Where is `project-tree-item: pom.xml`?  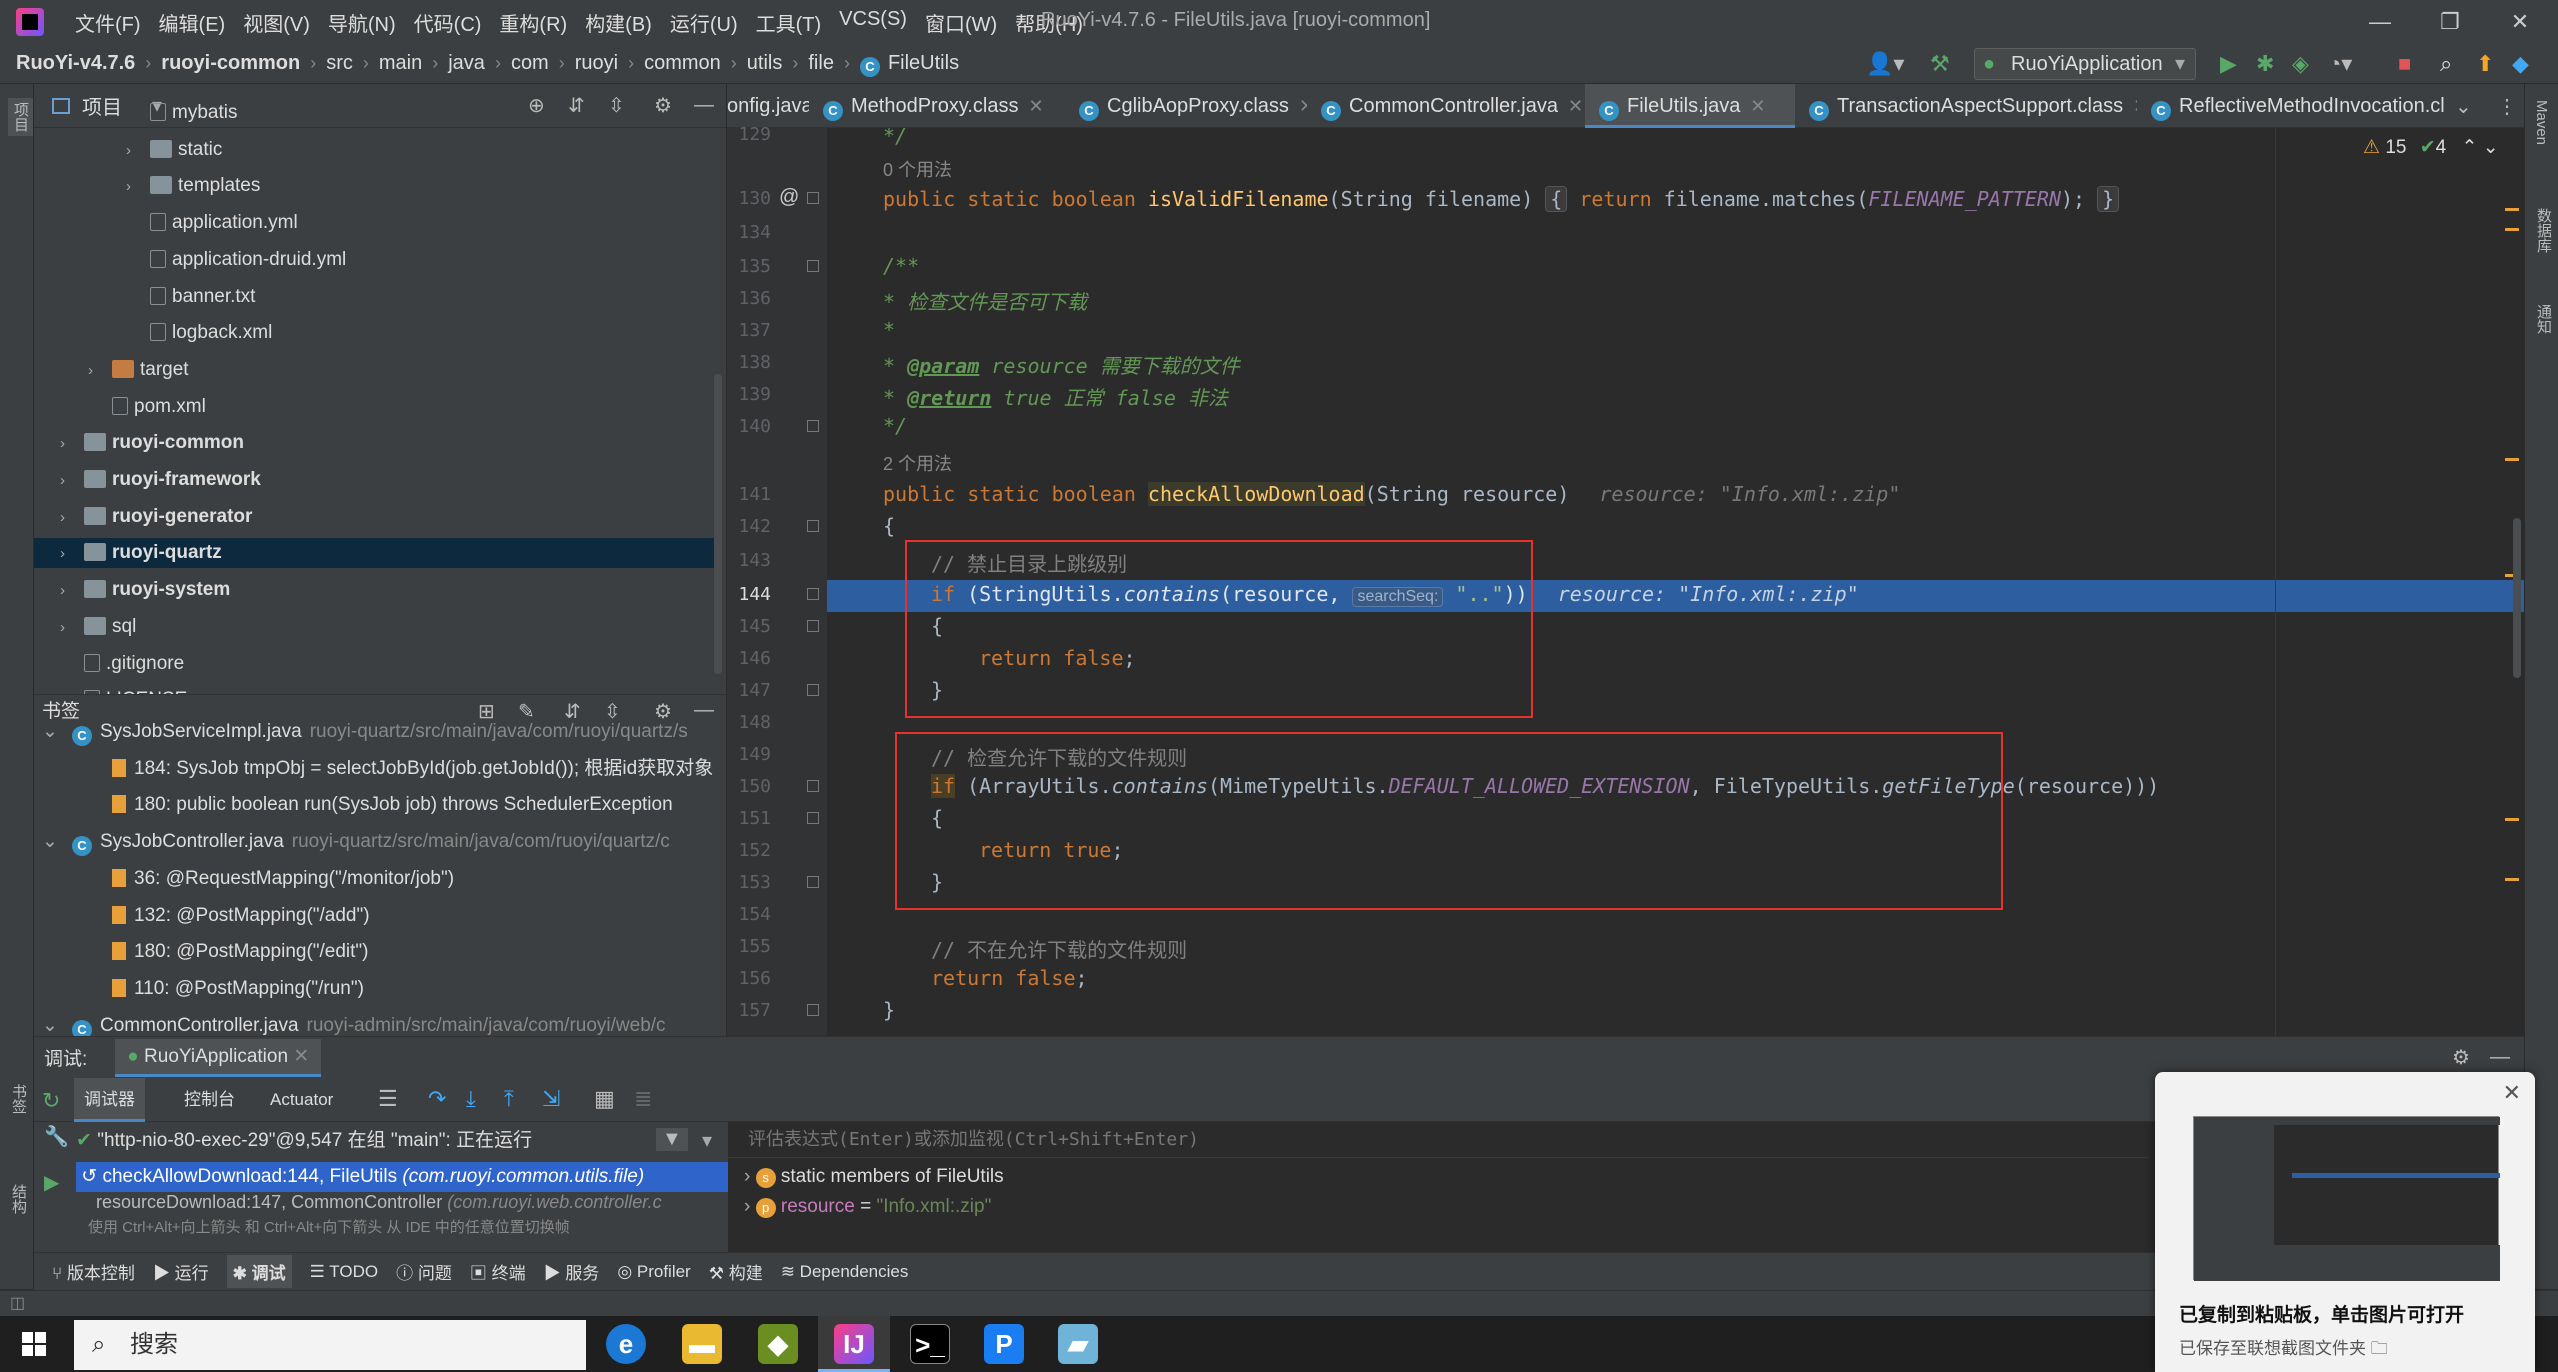 project-tree-item: pom.xml is located at coordinates (374, 407).